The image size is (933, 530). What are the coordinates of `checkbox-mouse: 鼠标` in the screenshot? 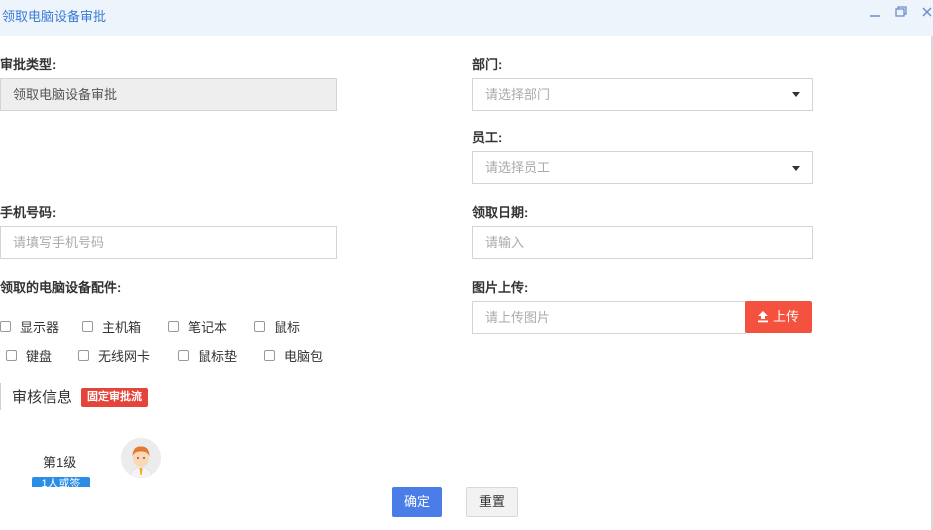 It's located at (277, 326).